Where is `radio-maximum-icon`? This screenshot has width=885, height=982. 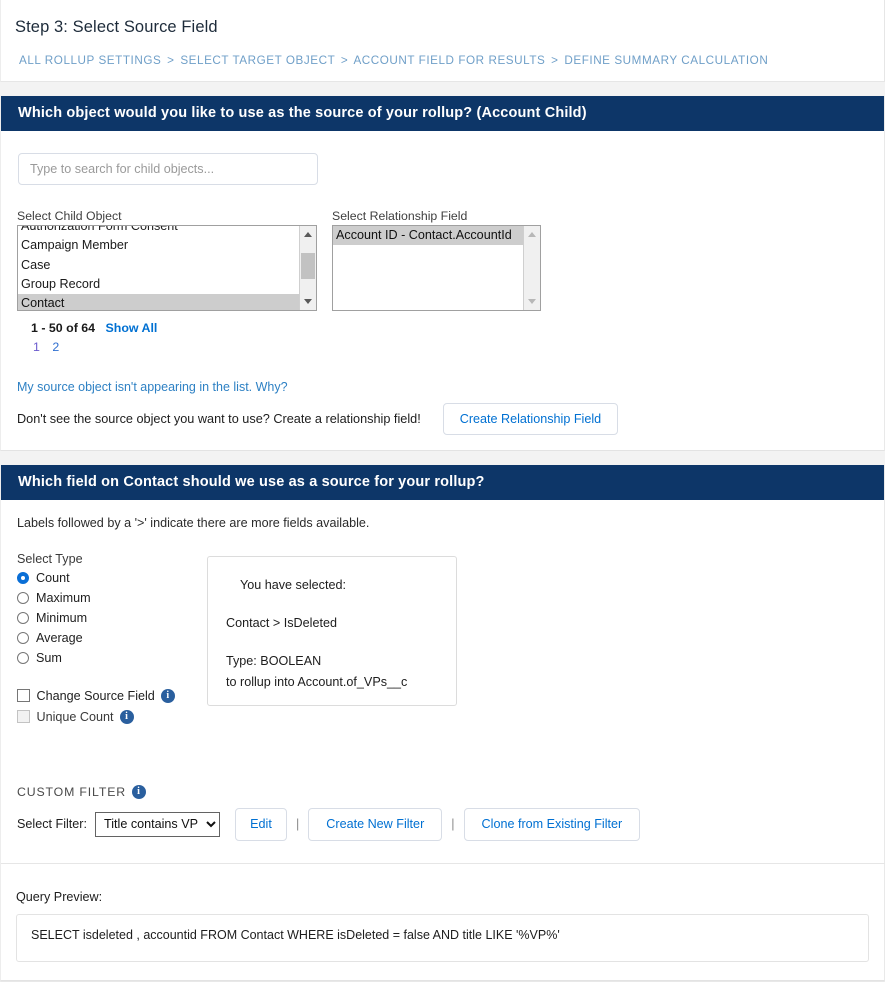 radio-maximum-icon is located at coordinates (23, 597).